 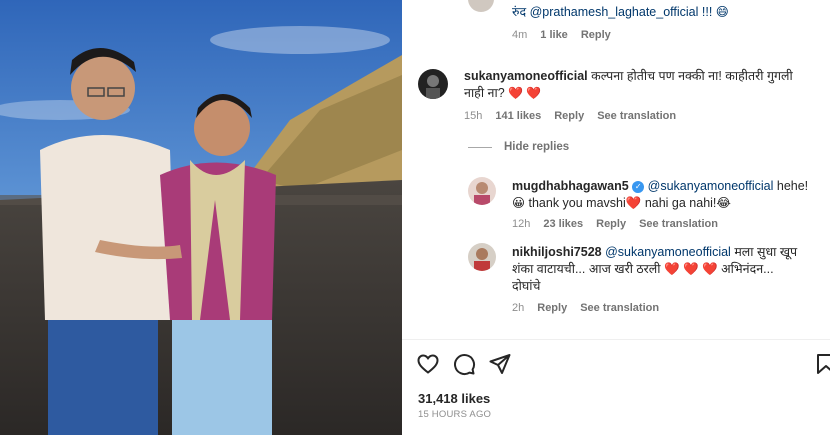 What do you see at coordinates (792, 186) in the screenshot?
I see `reply-text-line1: hehe!` at bounding box center [792, 186].